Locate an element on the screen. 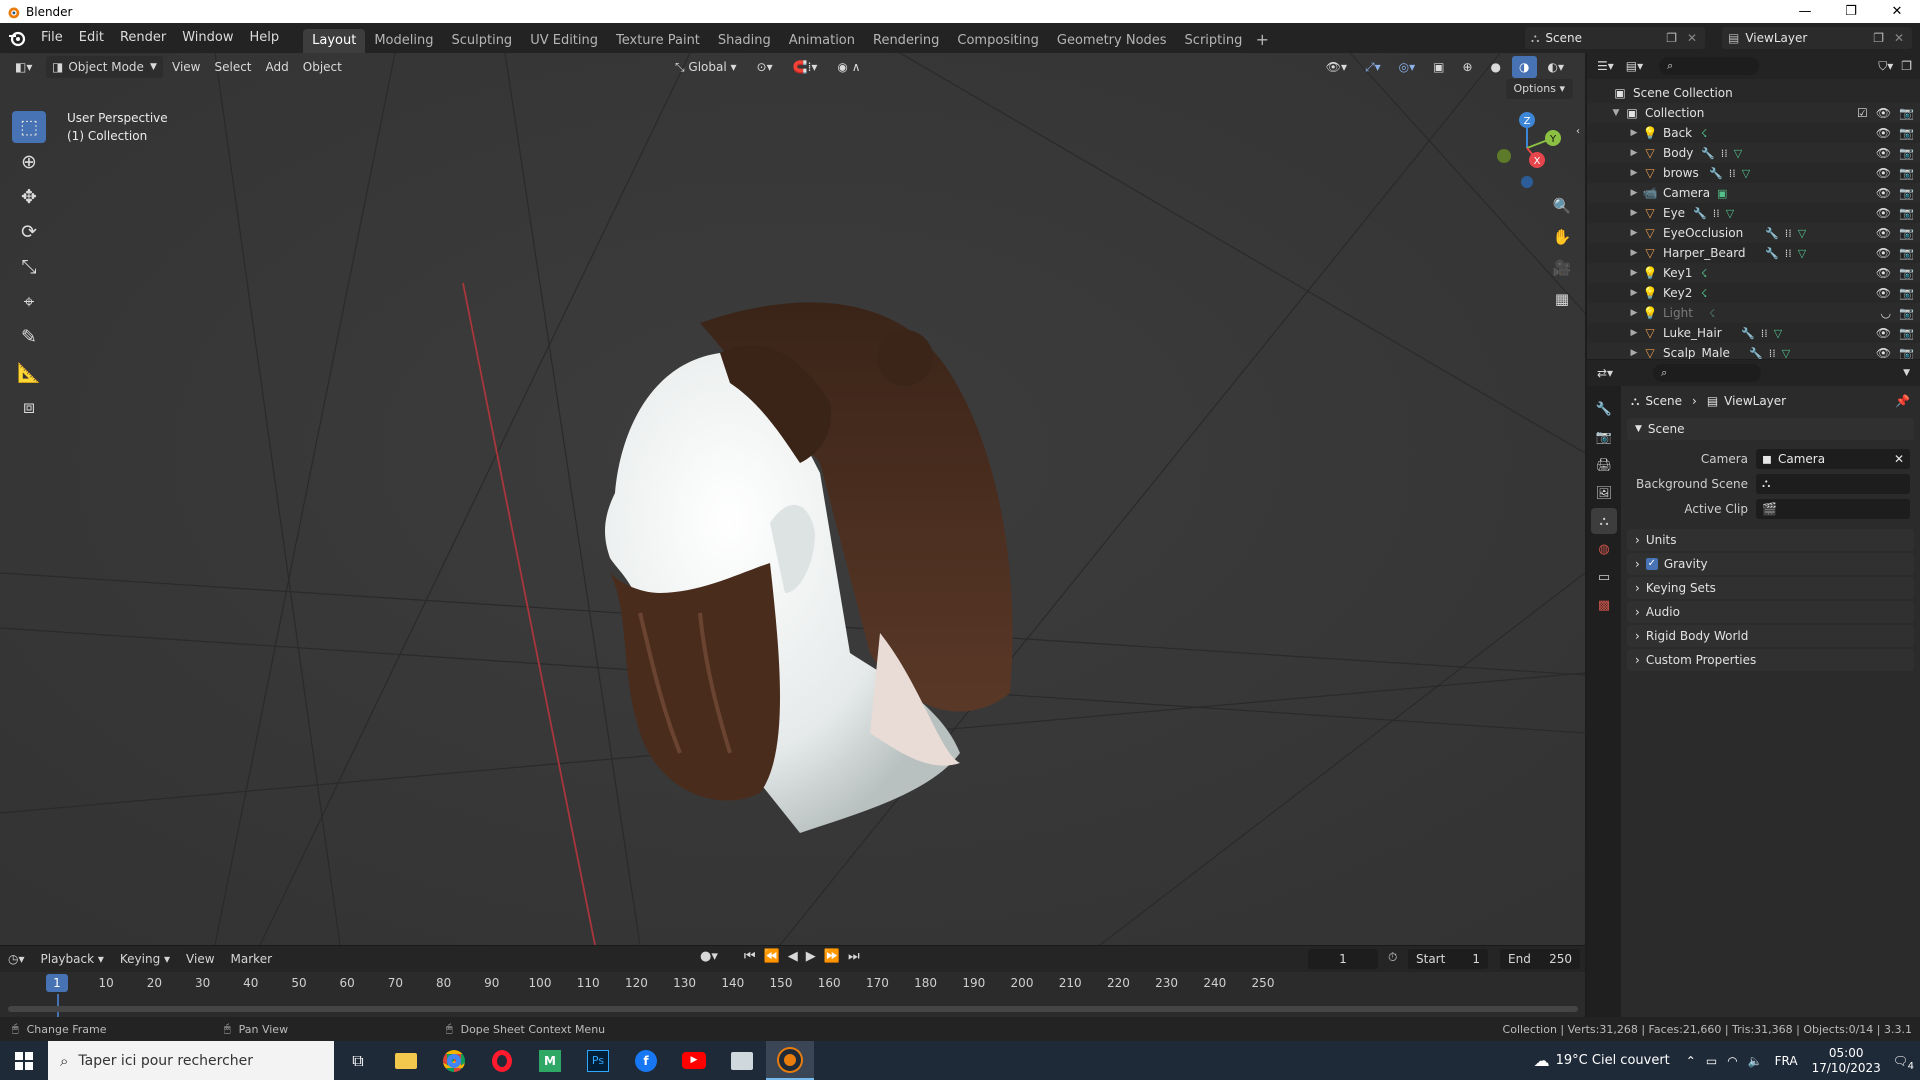 This screenshot has height=1080, width=1920. show-hidden-icons-icon: ⌃ is located at coordinates (1691, 1061).